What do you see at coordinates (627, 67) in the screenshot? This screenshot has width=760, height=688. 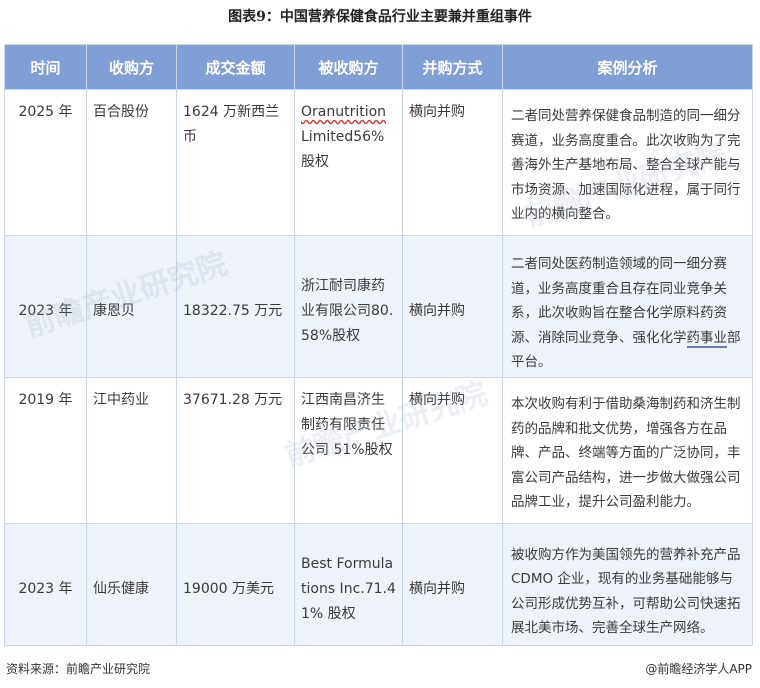 I see `header-analysis: 案例分析` at bounding box center [627, 67].